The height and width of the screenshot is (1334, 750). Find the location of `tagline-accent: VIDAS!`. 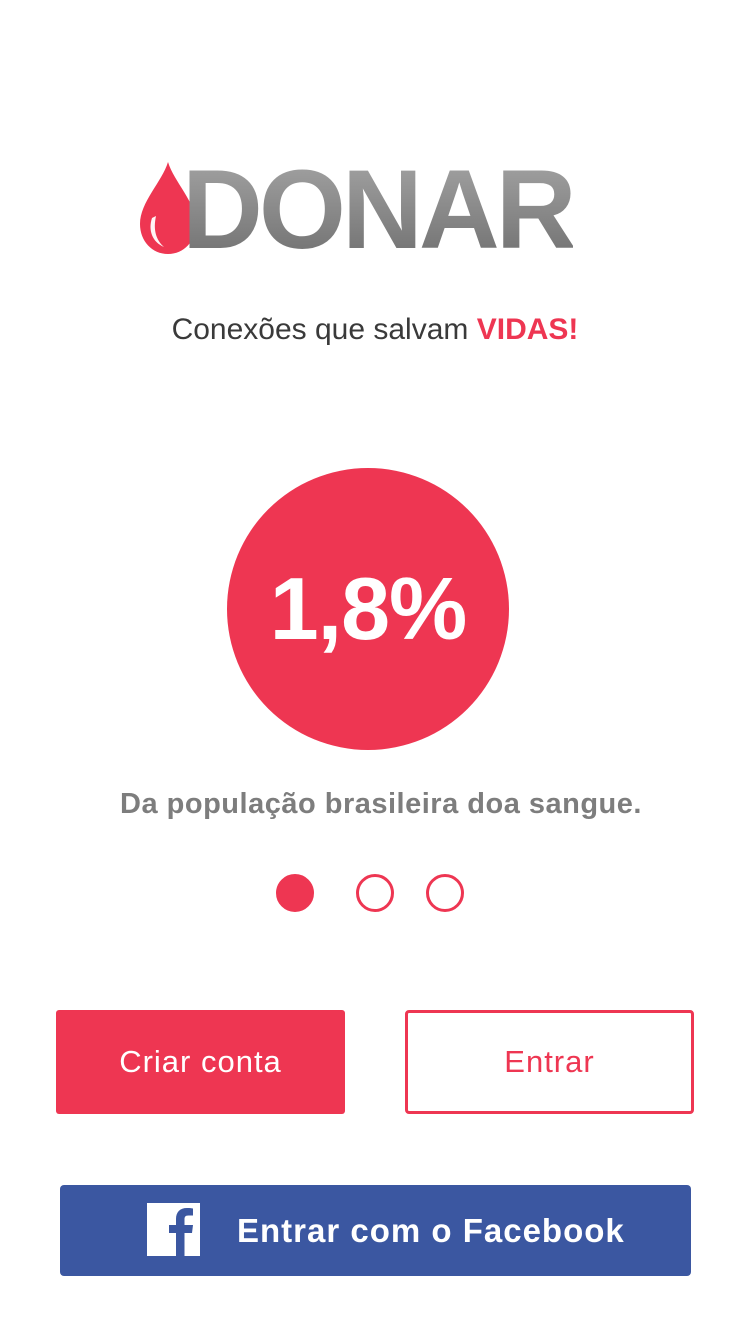

tagline-accent: VIDAS! is located at coordinates (527, 329).